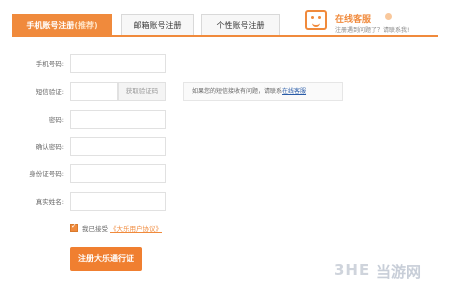 This screenshot has height=286, width=450. What do you see at coordinates (352, 270) in the screenshot?
I see `watermark-logo: 3HE` at bounding box center [352, 270].